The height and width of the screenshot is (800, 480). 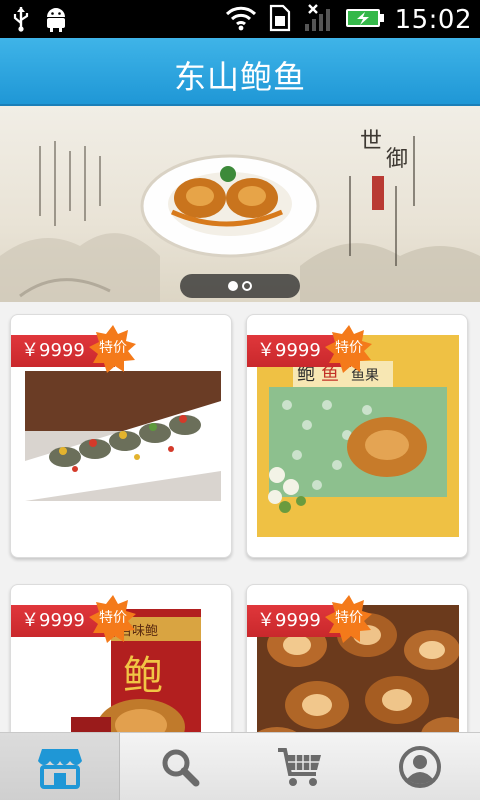 I want to click on battery-charging-icon, so click(x=365, y=20).